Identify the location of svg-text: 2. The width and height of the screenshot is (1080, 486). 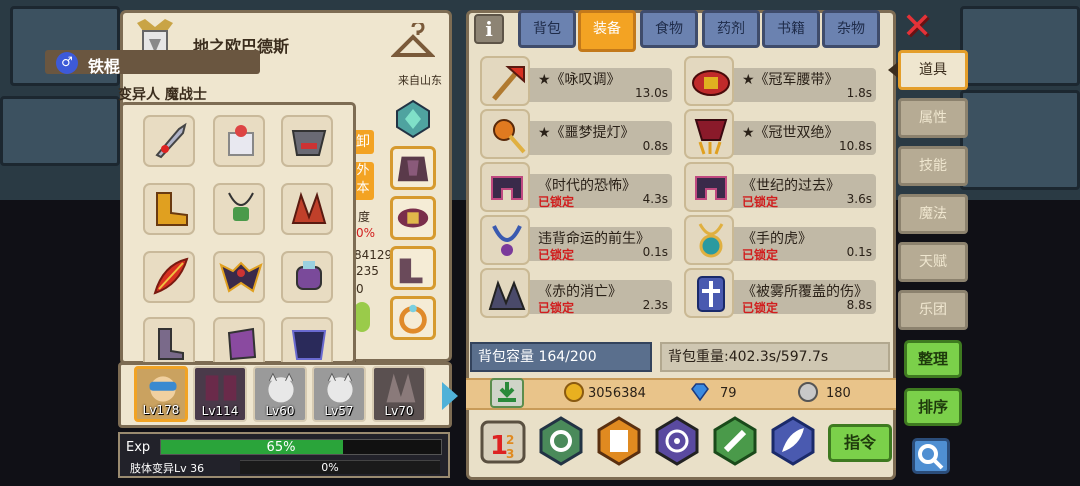
(510, 440).